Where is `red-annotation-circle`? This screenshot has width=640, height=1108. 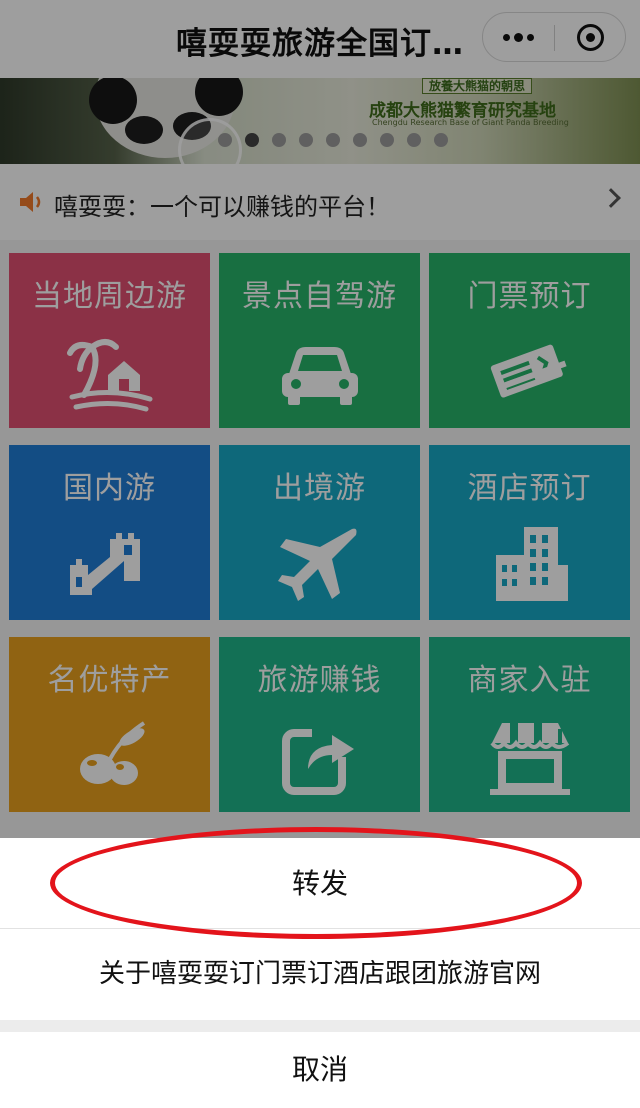
red-annotation-circle is located at coordinates (316, 883).